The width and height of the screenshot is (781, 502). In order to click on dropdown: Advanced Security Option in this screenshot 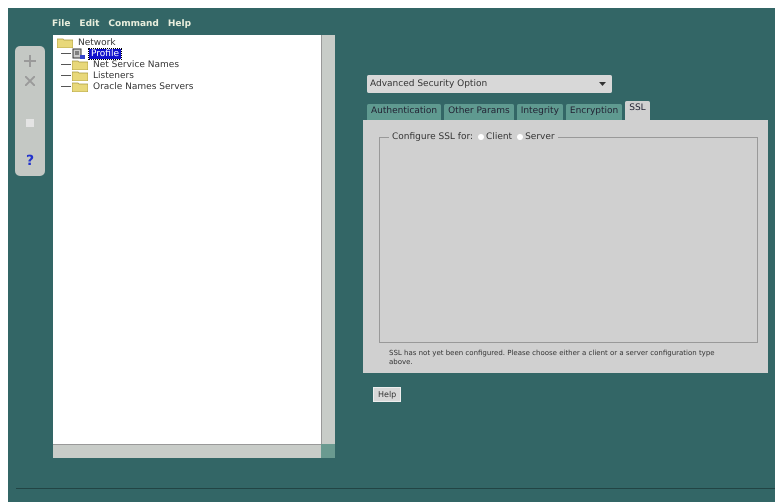, I will do `click(489, 84)`.